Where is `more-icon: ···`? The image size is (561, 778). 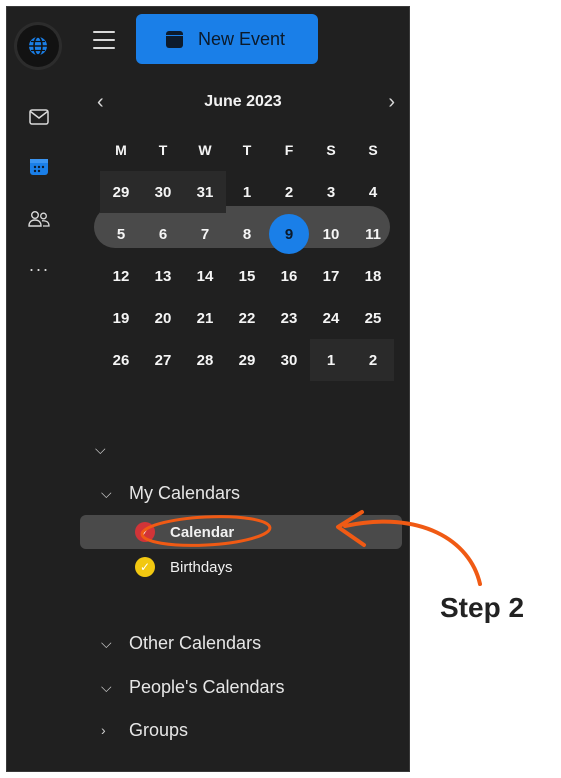
more-icon: ··· is located at coordinates (39, 269).